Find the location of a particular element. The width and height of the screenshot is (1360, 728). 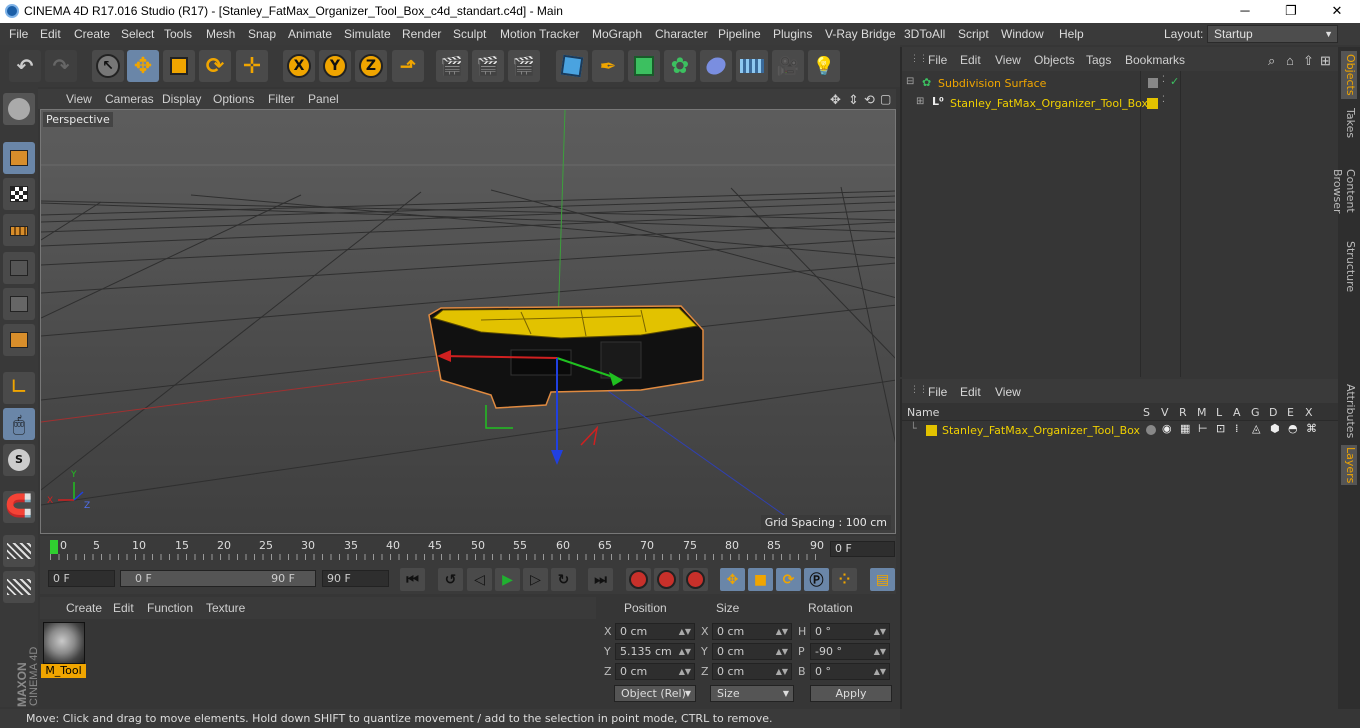

add-floor-button is located at coordinates (752, 66).